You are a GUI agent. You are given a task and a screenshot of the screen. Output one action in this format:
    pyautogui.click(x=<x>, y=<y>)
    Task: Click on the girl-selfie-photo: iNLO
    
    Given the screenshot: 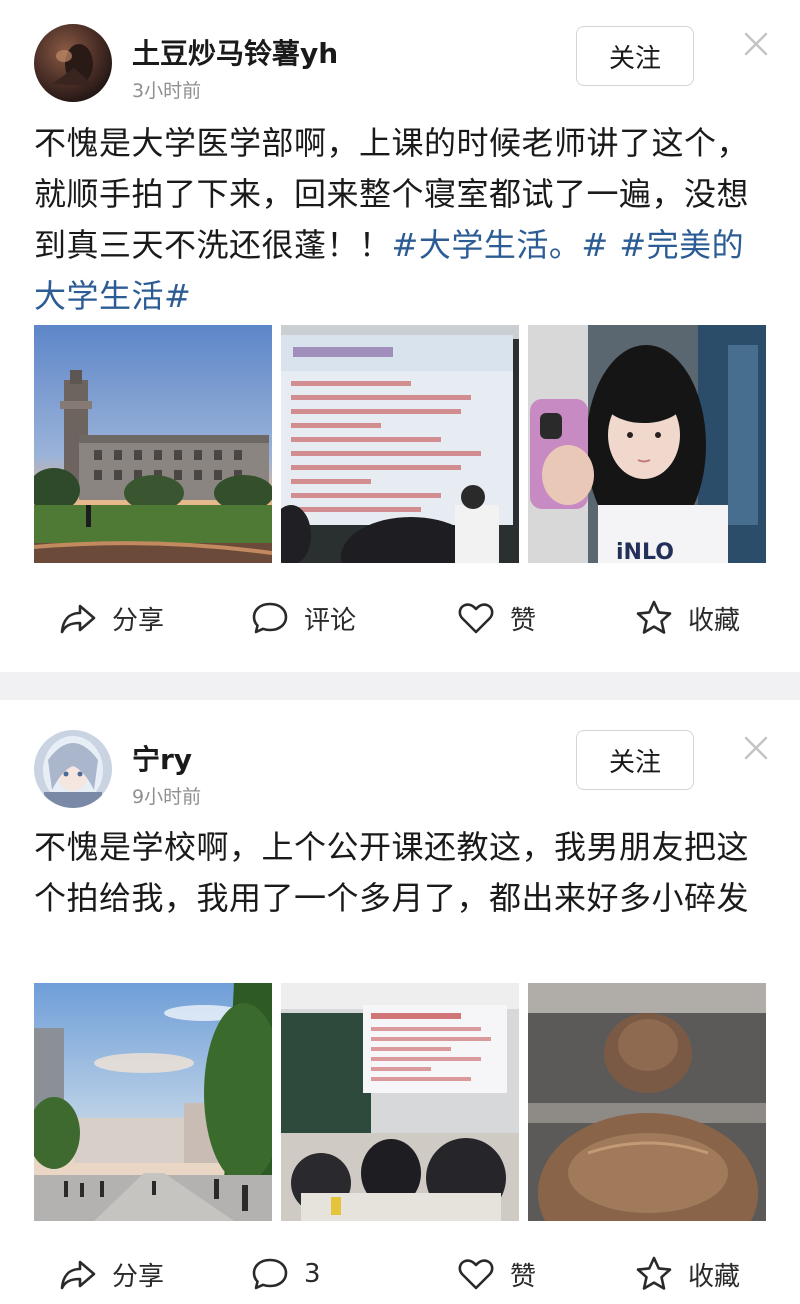 What is the action you would take?
    pyautogui.click(x=647, y=444)
    